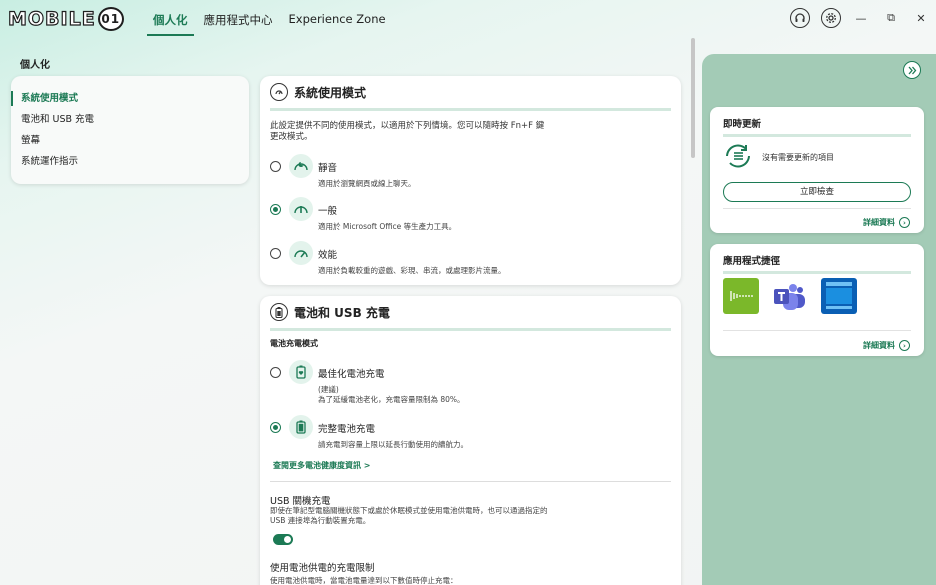 The image size is (936, 585). I want to click on app-shortcuts-card: 應用程式捷徑 詳細資料 ›, so click(817, 300).